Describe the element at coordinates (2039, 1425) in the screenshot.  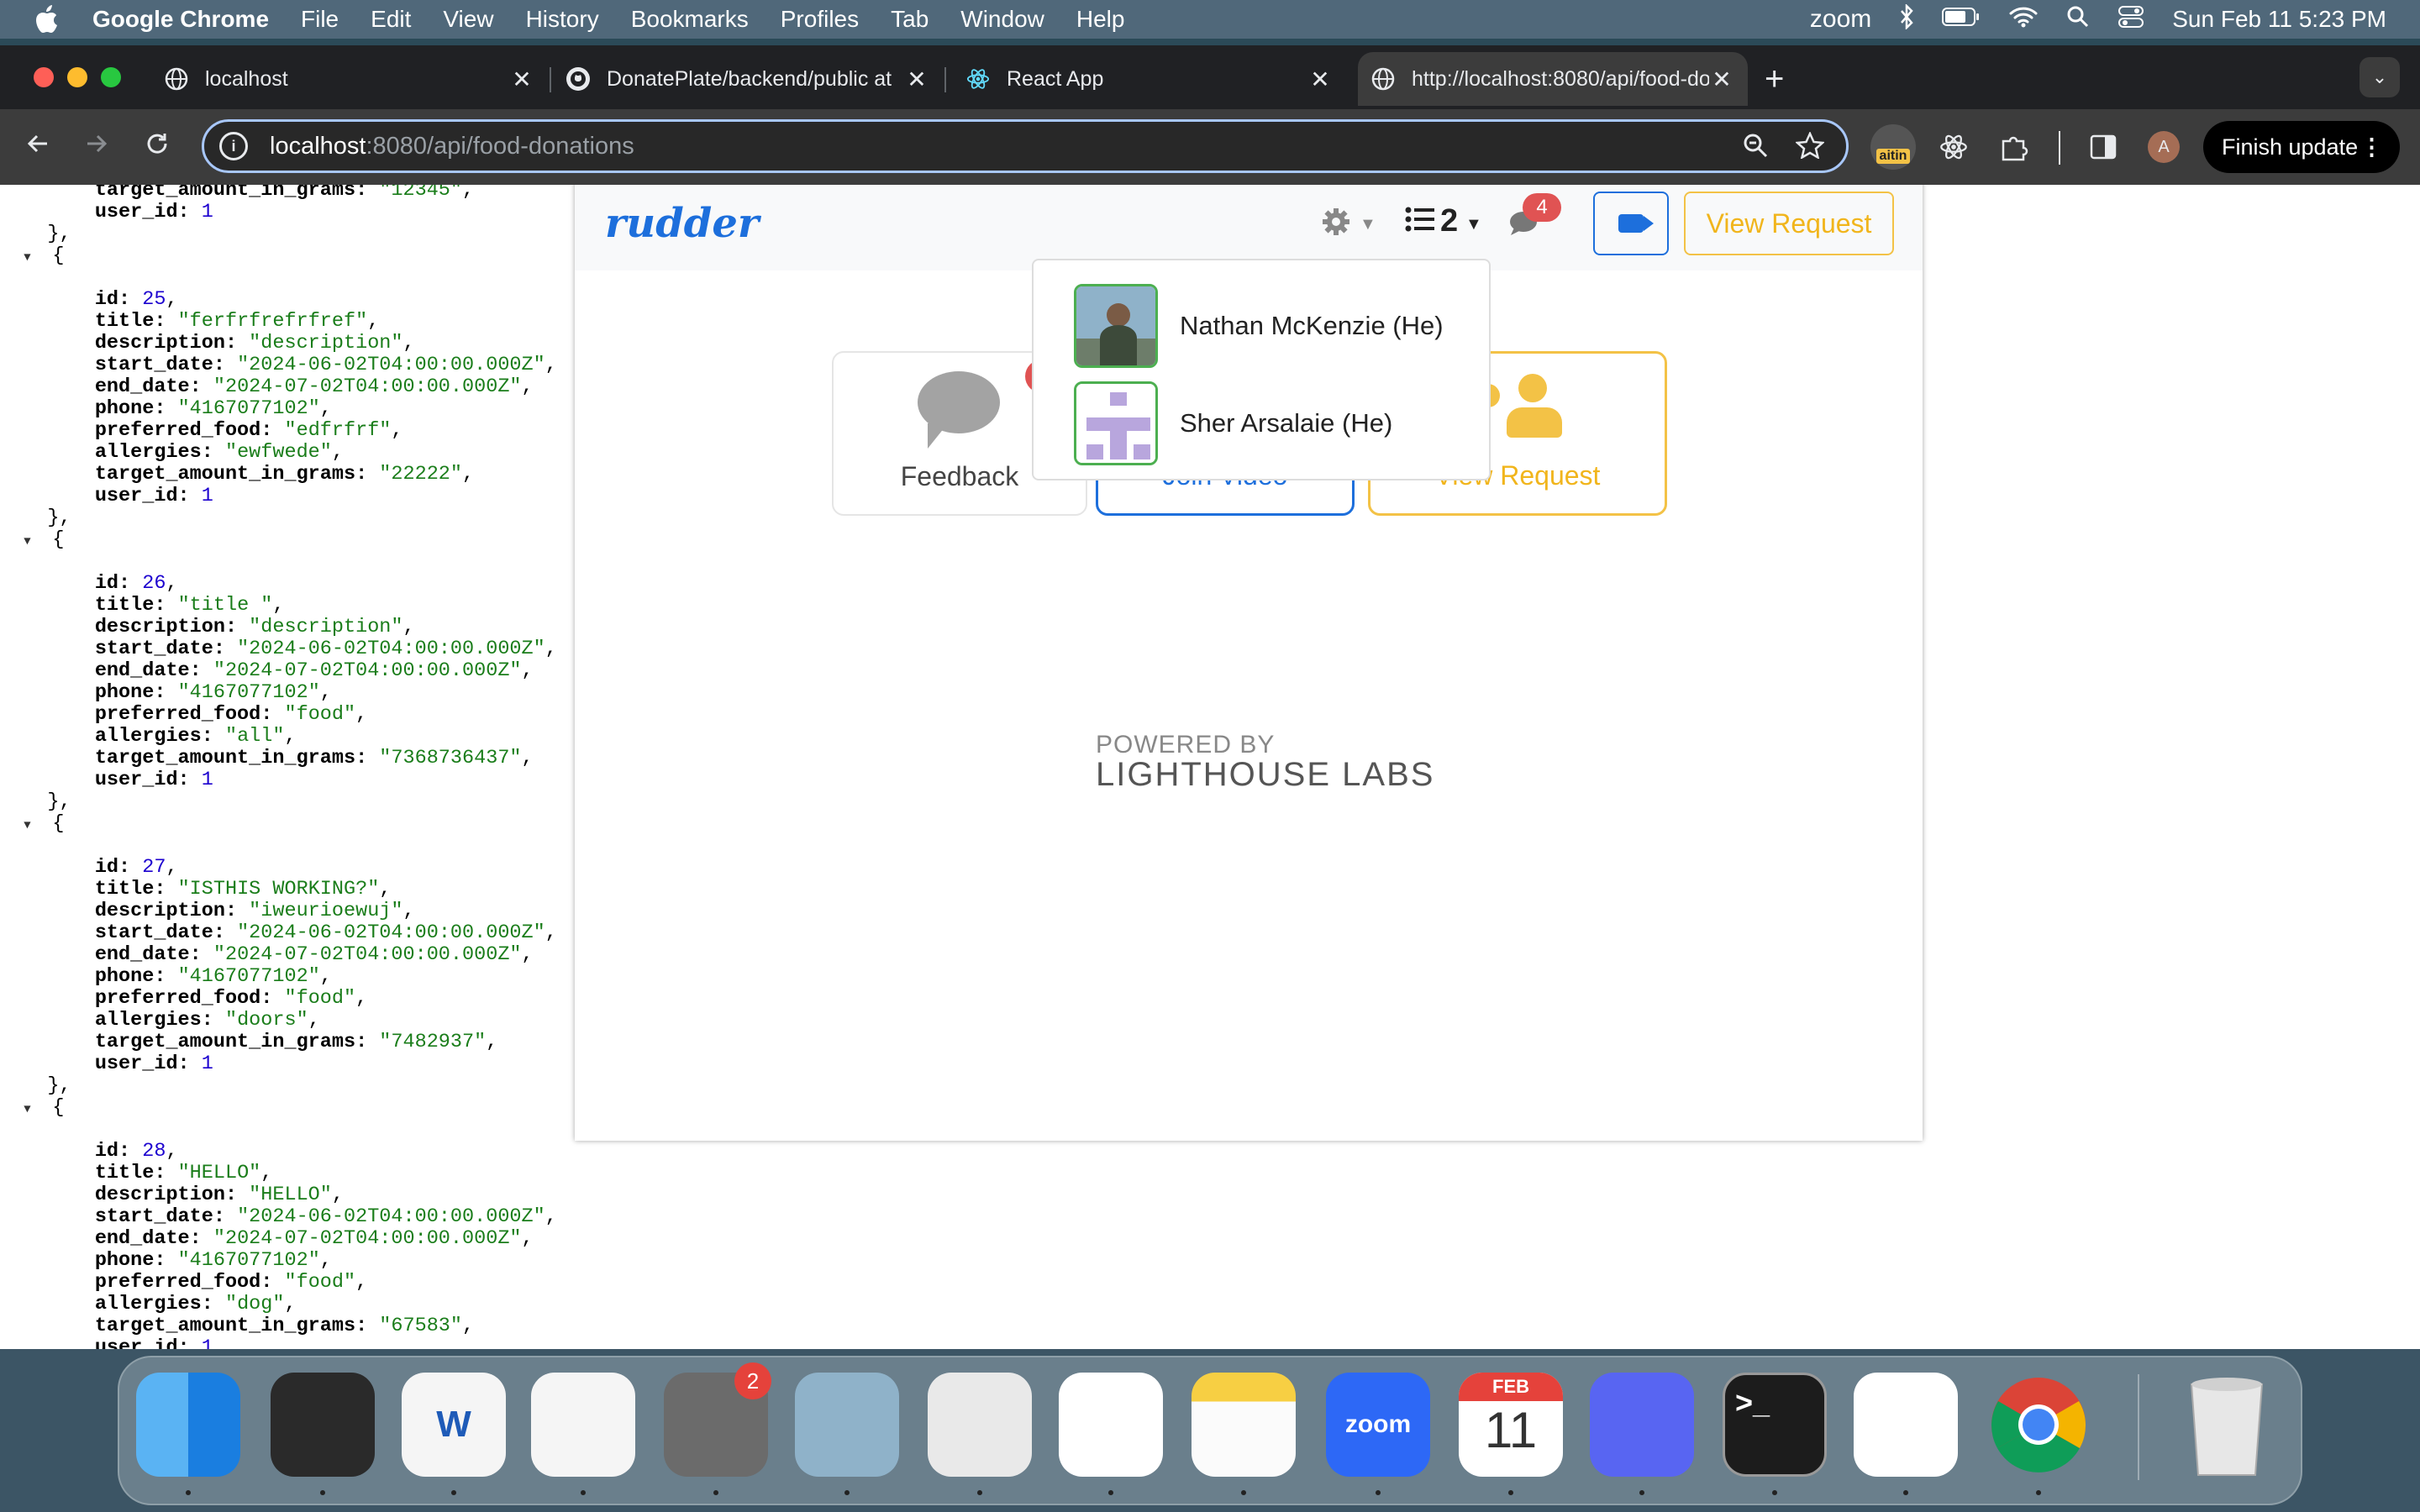
I see `chrome-icon` at that location.